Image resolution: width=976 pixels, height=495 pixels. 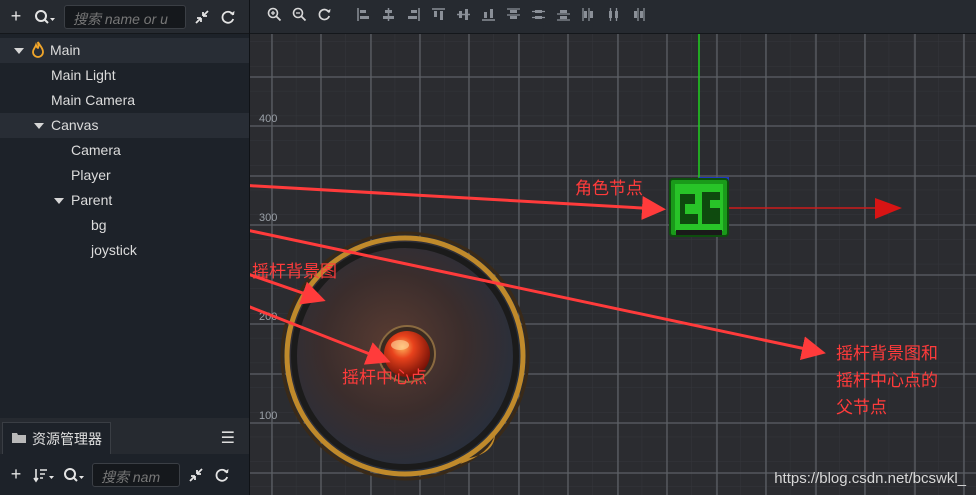 I want to click on scene-toolbar, so click(x=613, y=17).